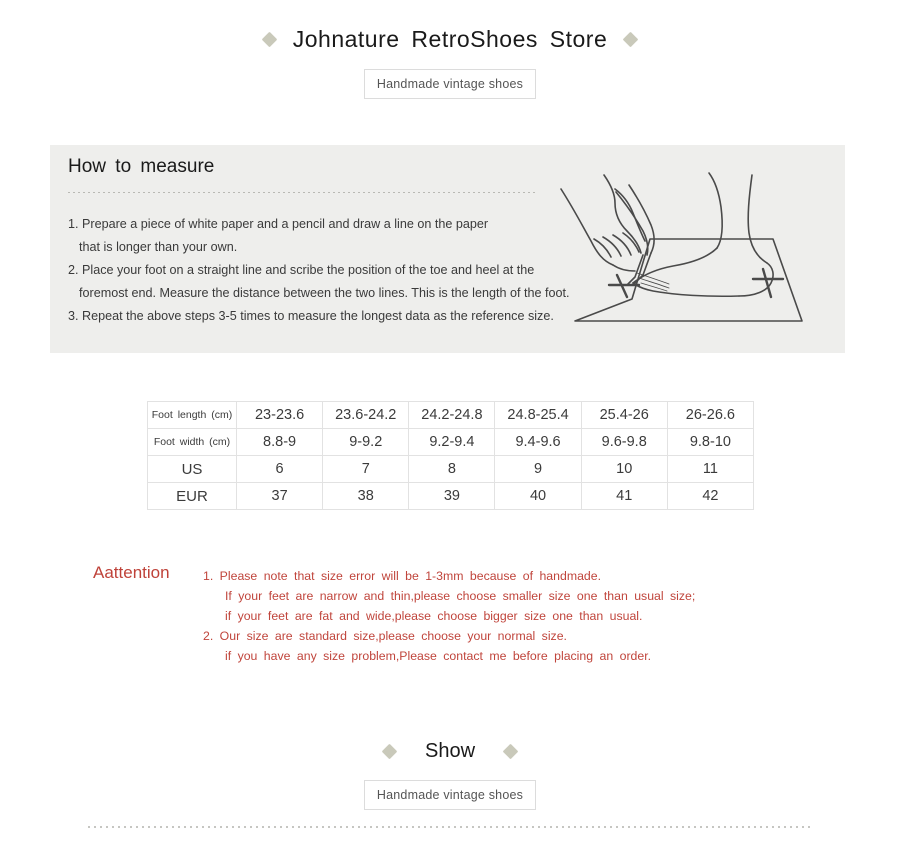  I want to click on attention-title: Aattention, so click(131, 572).